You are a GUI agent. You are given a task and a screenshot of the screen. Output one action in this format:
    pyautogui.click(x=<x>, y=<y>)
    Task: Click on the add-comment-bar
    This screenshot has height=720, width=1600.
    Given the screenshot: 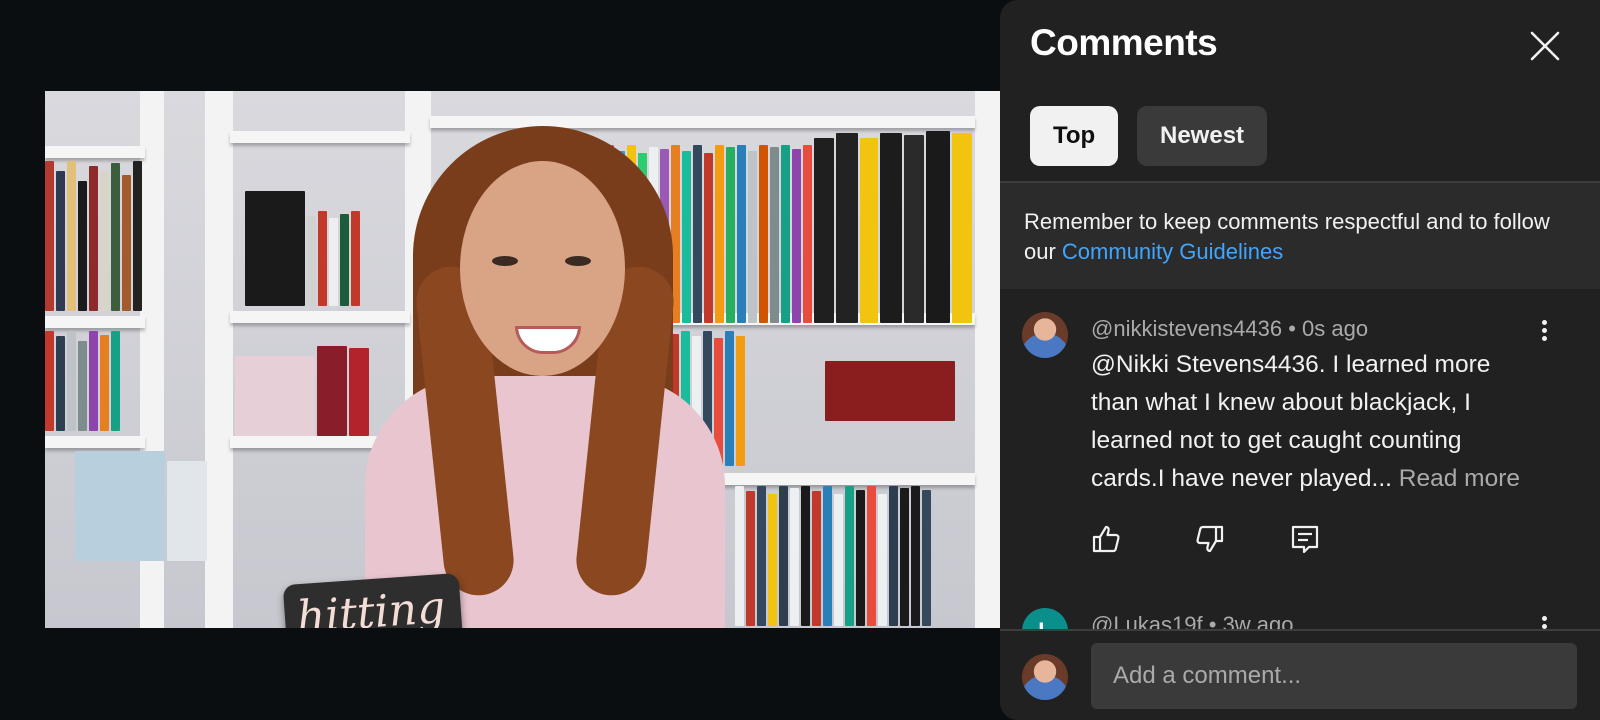 What is the action you would take?
    pyautogui.click(x=1300, y=674)
    